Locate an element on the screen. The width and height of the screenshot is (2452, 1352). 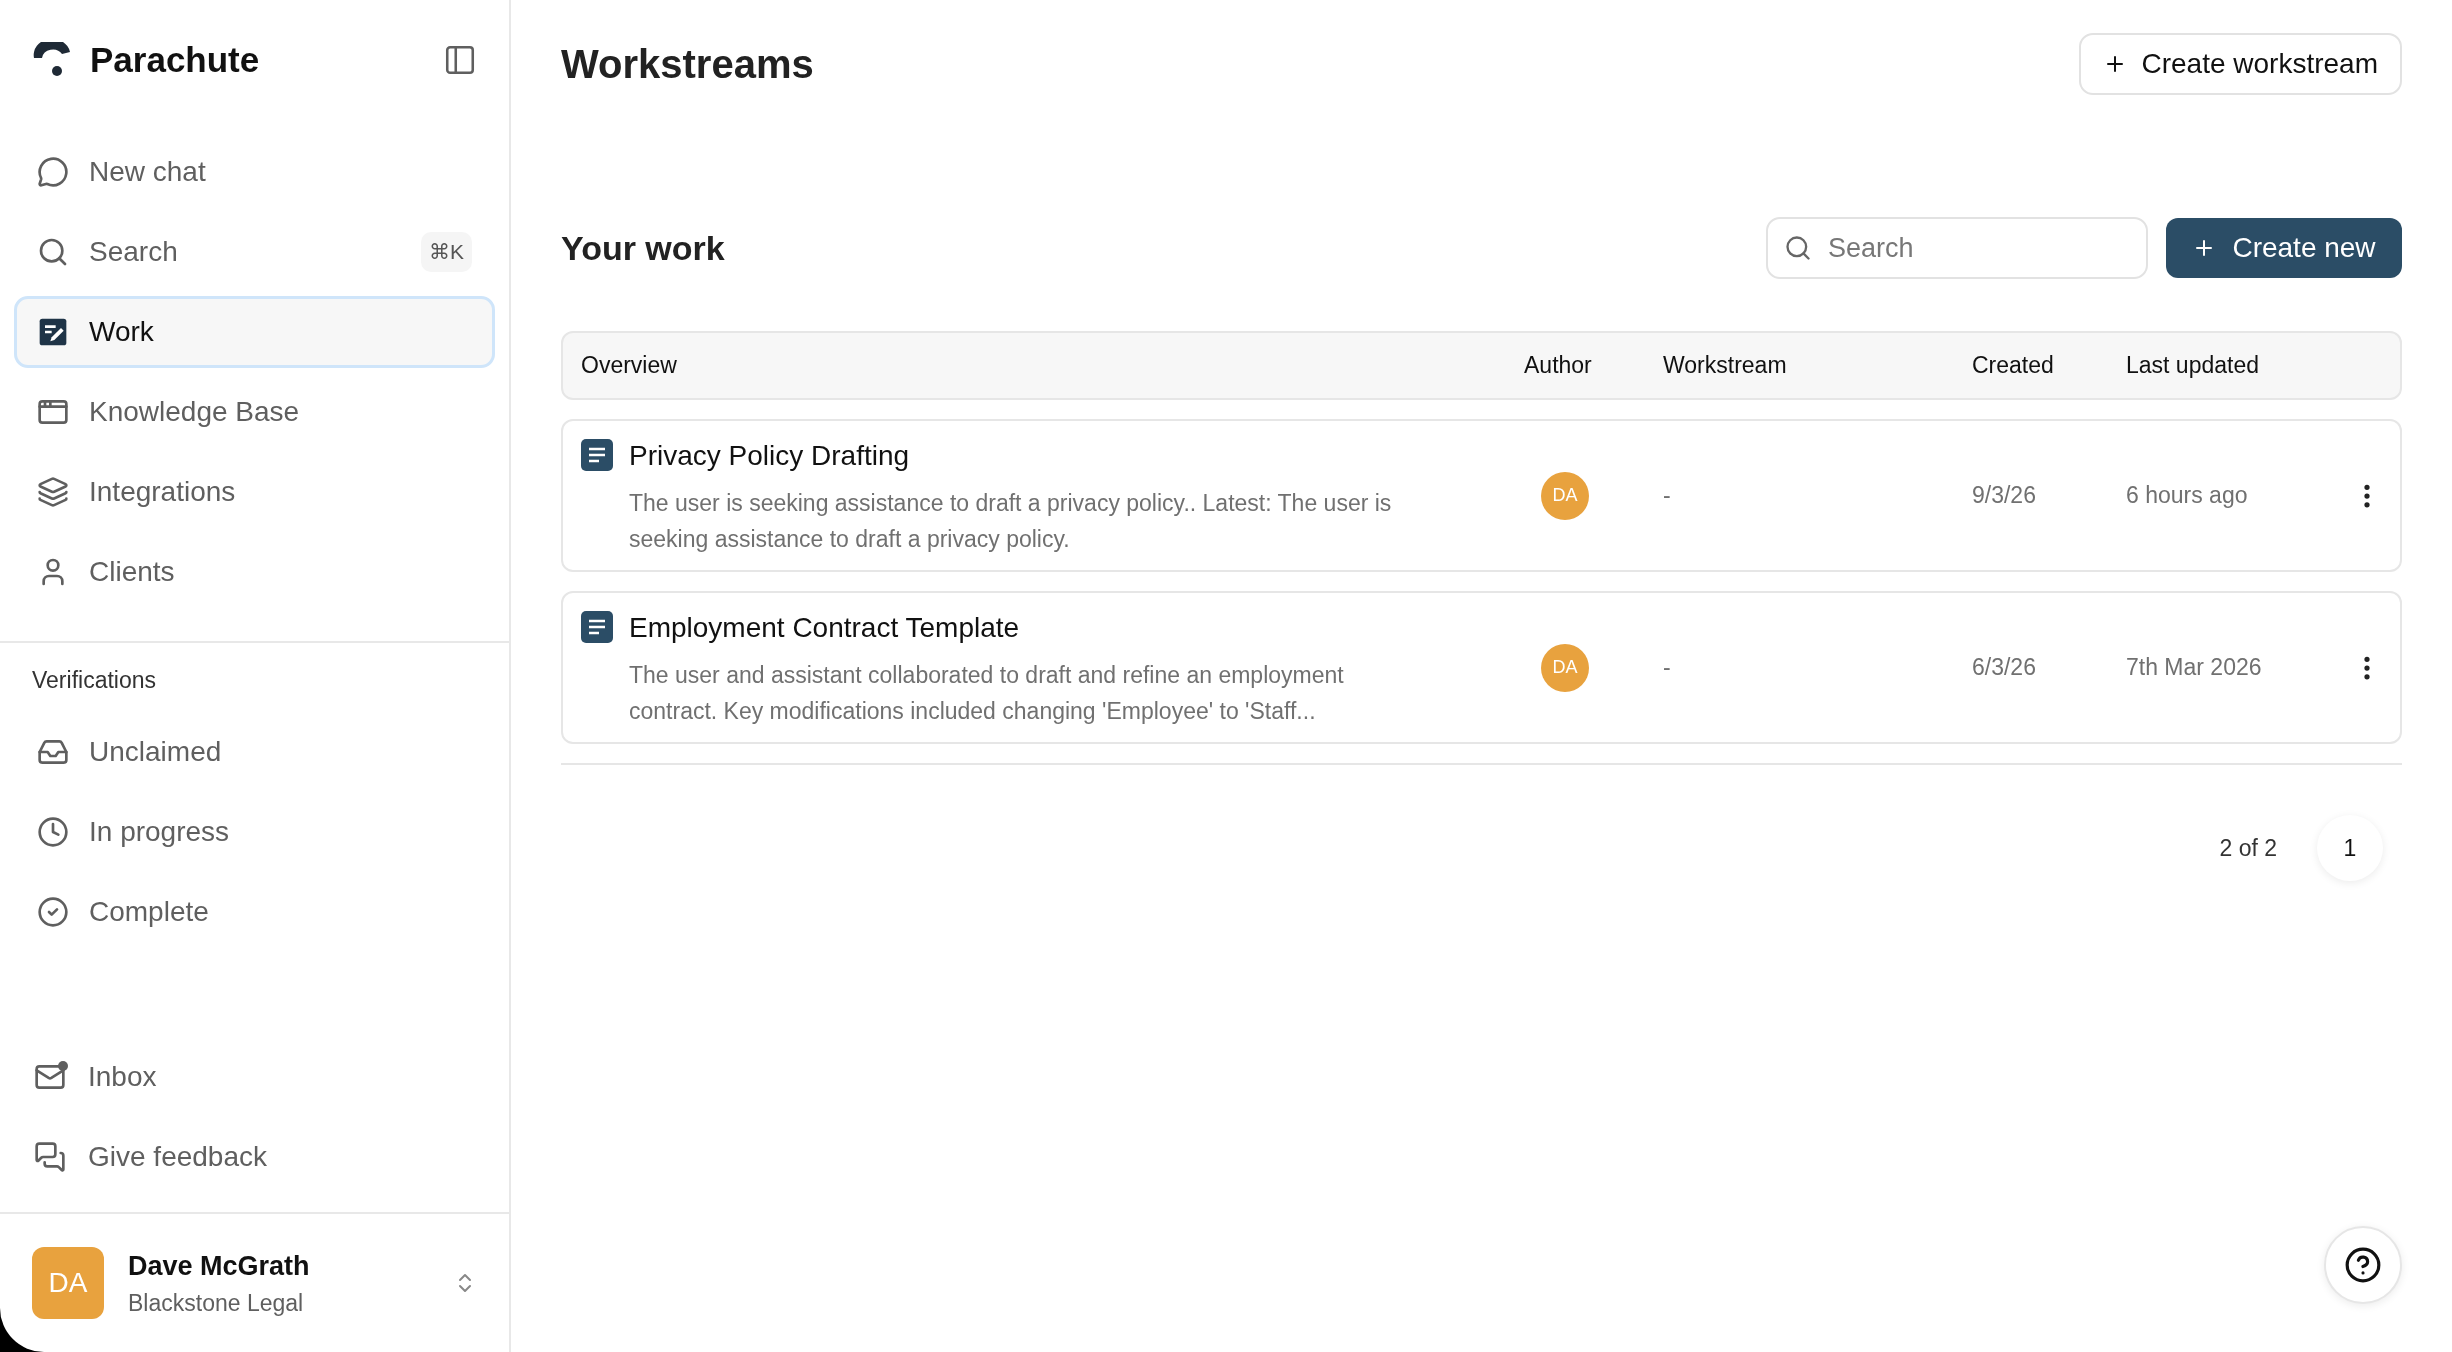
sidebar-item-label: Work is located at coordinates (122, 332).